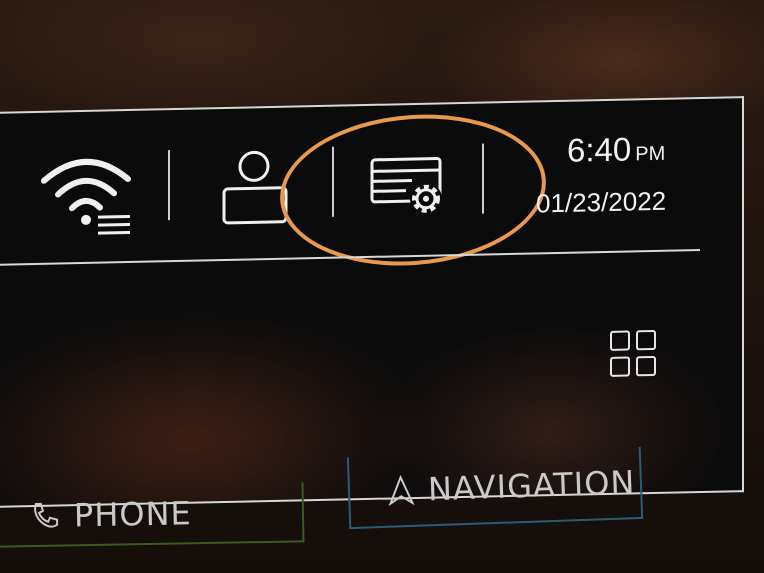 The width and height of the screenshot is (764, 573). What do you see at coordinates (169, 185) in the screenshot?
I see `status-divider` at bounding box center [169, 185].